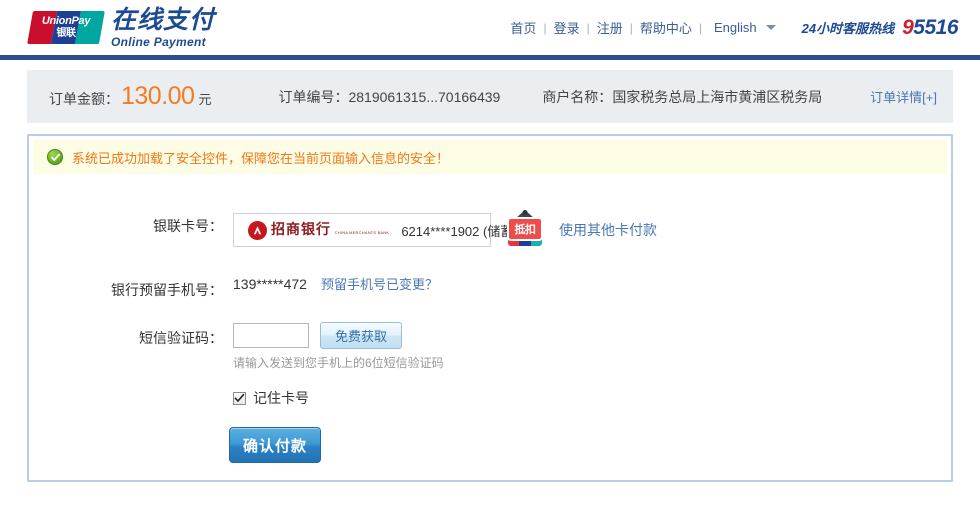  What do you see at coordinates (424, 96) in the screenshot?
I see `order-number-value: 2819061315...70166439` at bounding box center [424, 96].